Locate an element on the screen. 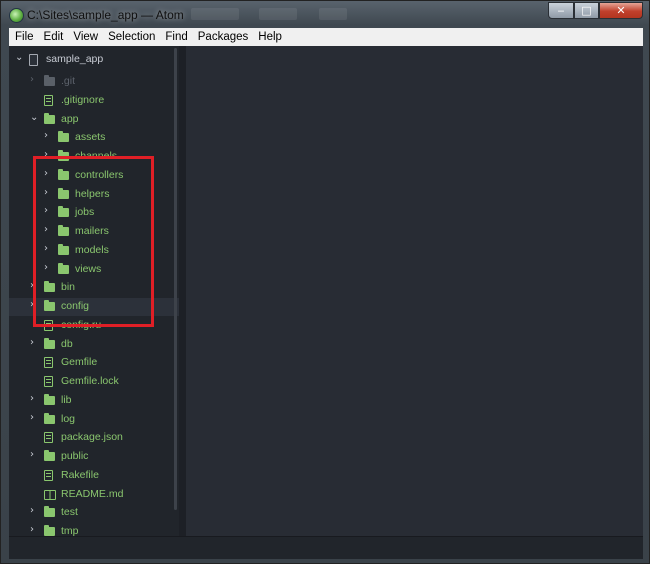 Image resolution: width=650 pixels, height=564 pixels. menu-file: File is located at coordinates (24, 37).